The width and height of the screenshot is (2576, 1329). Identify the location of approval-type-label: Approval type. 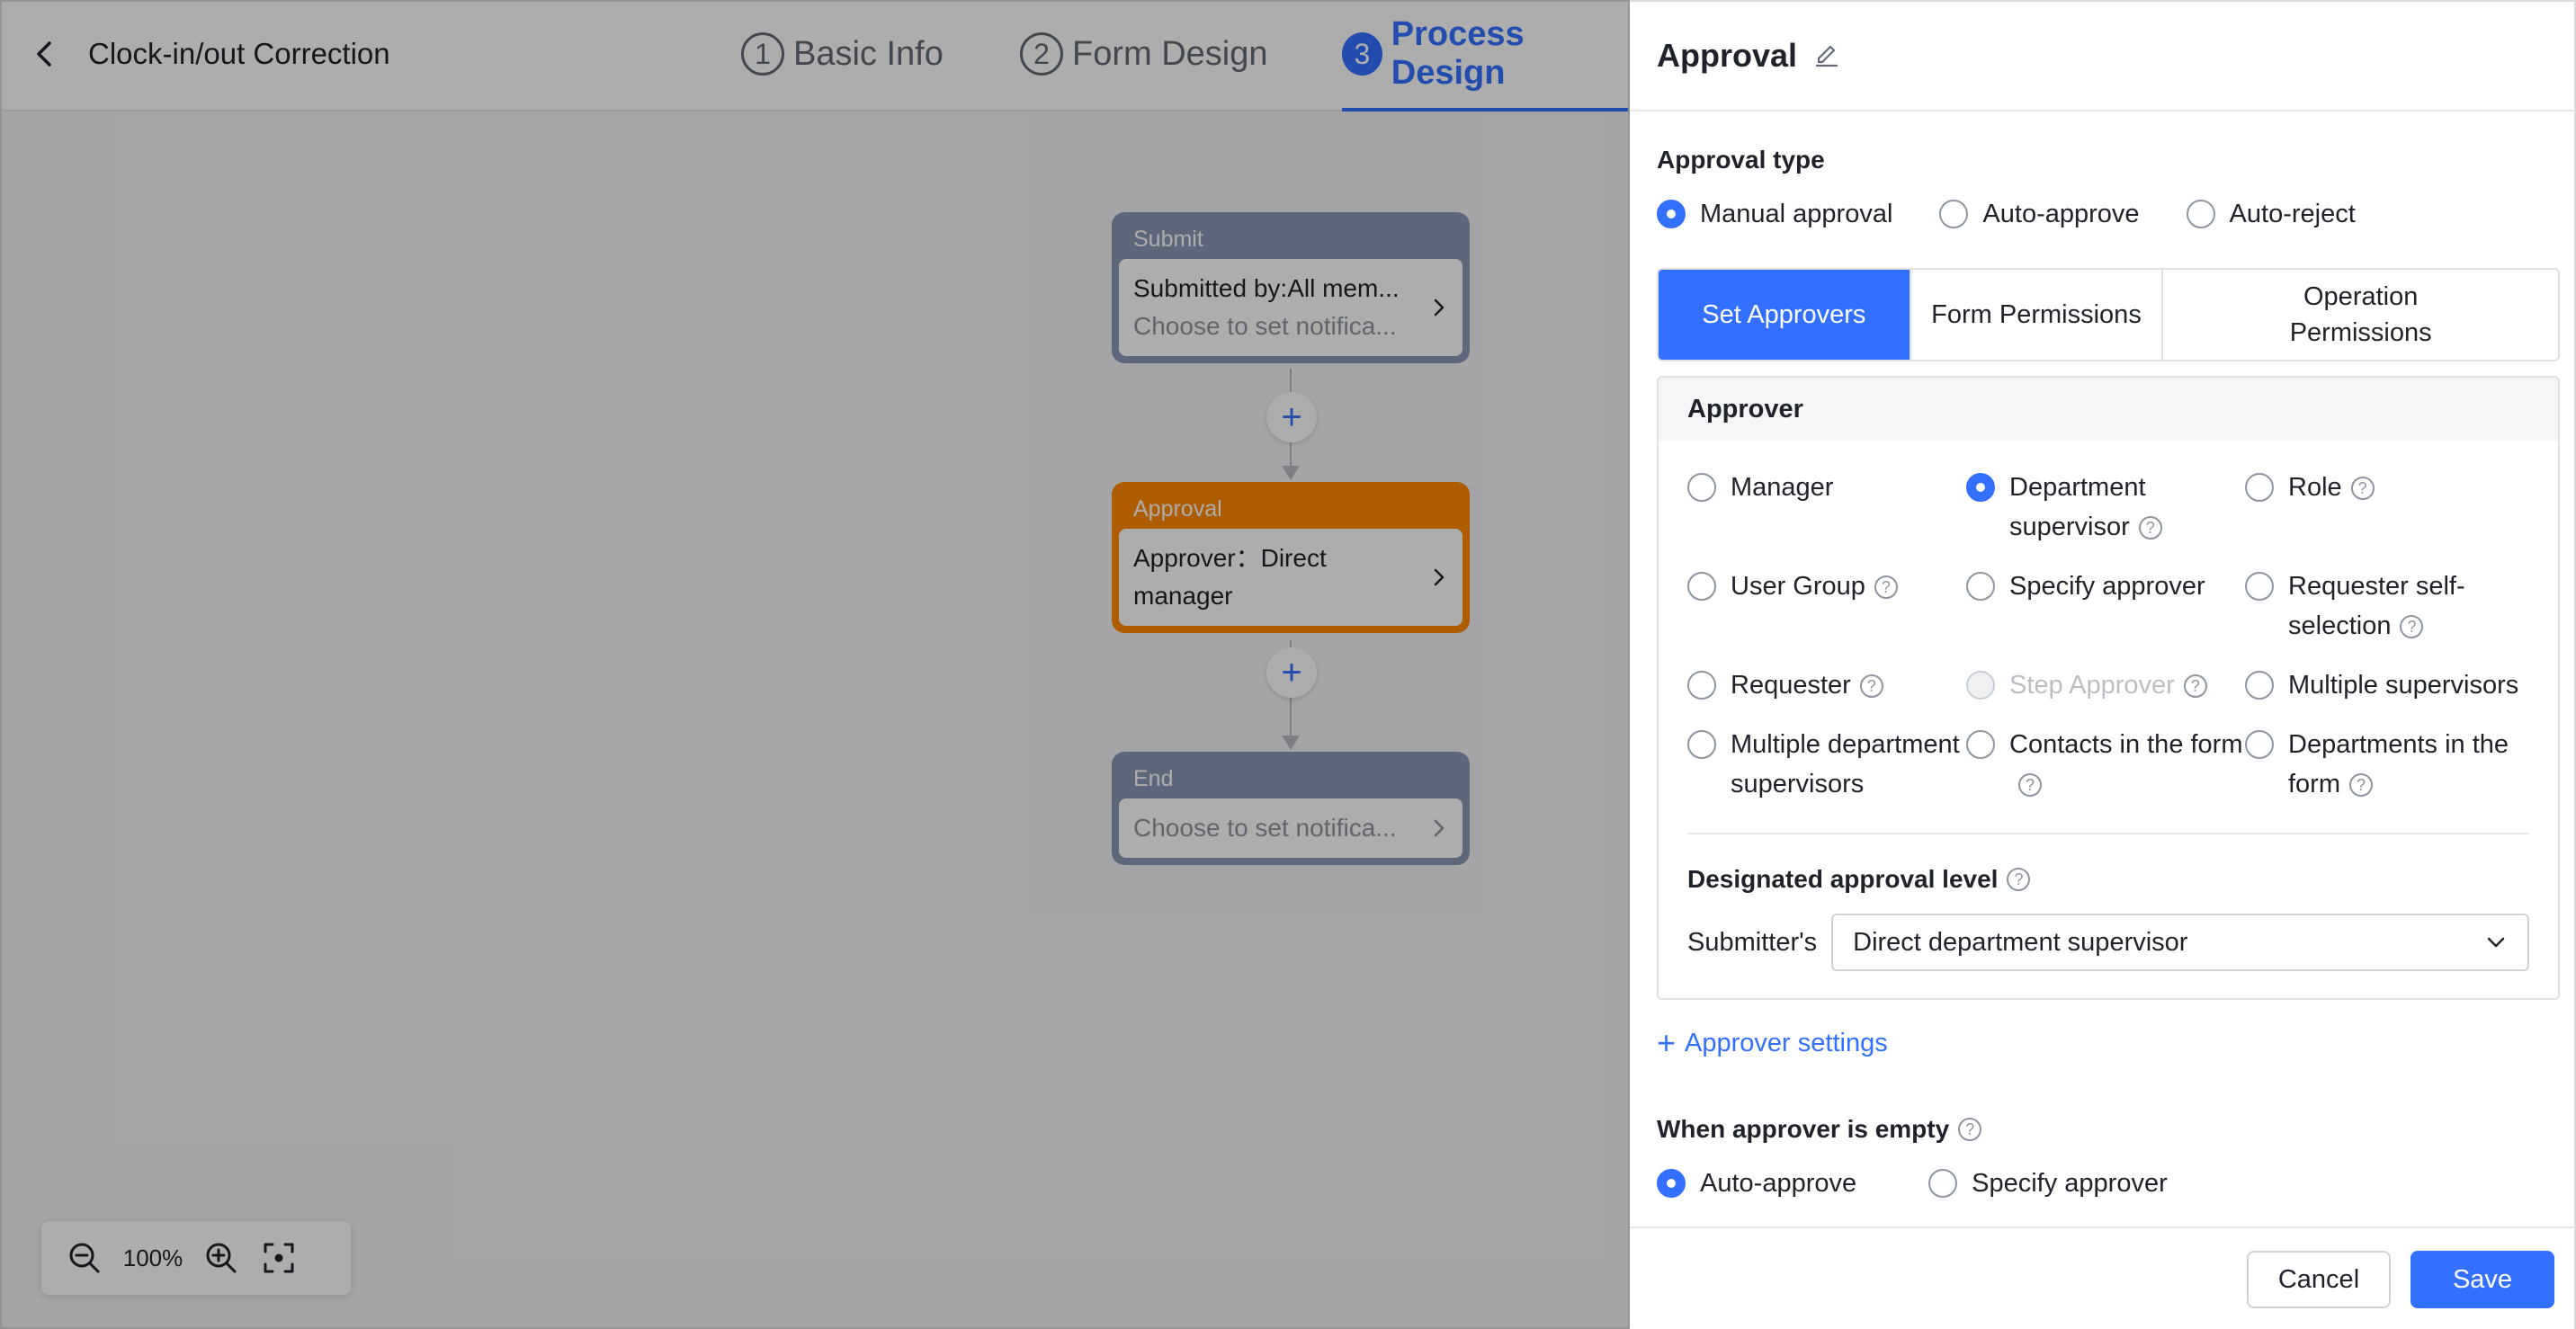
(1741, 160).